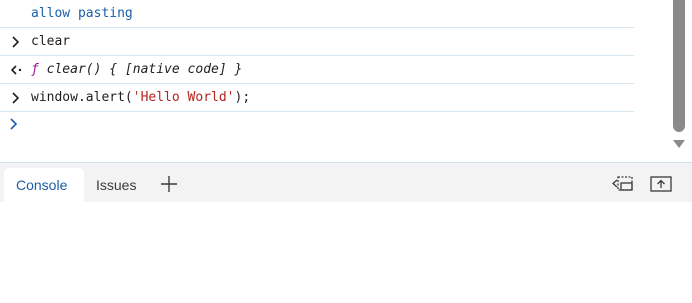 The height and width of the screenshot is (303, 692). I want to click on console-input-text: window.alert('Hello World');, so click(140, 97).